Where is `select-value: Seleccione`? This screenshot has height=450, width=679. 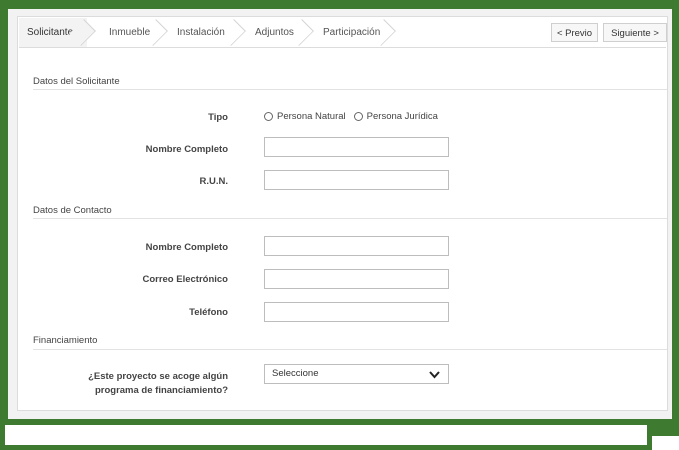 select-value: Seleccione is located at coordinates (295, 373).